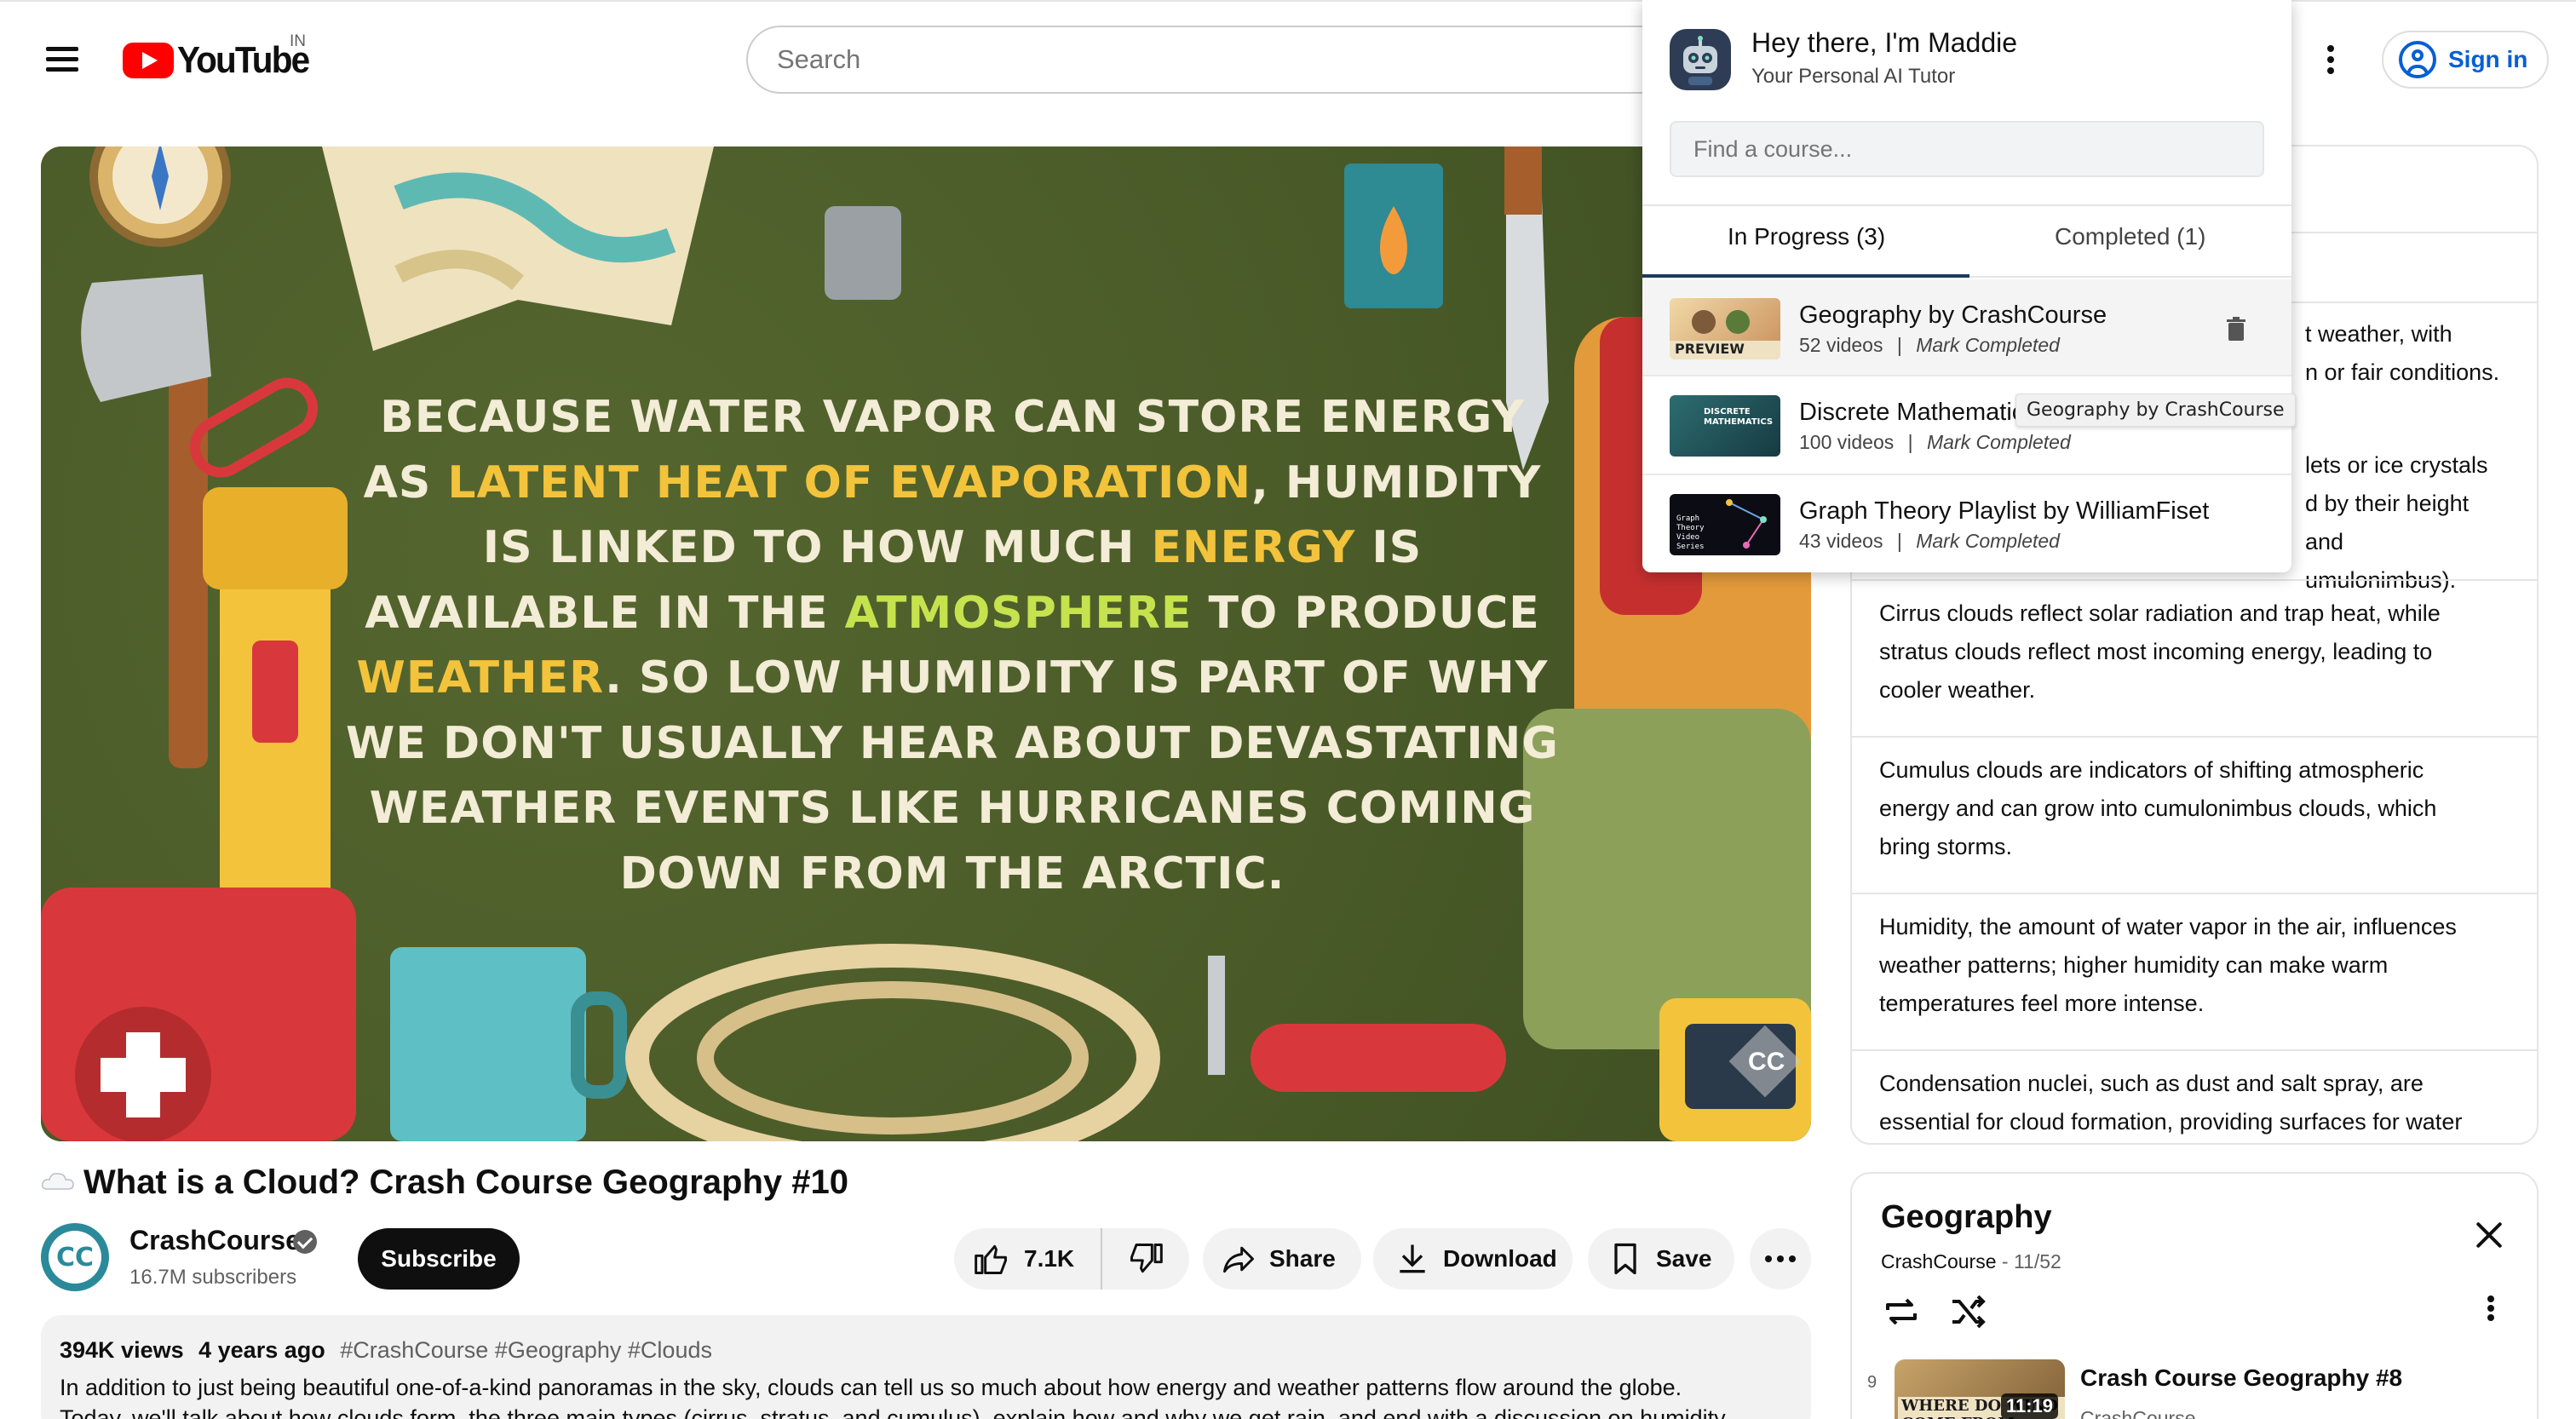  I want to click on upload-age: 4 years ago, so click(261, 1350).